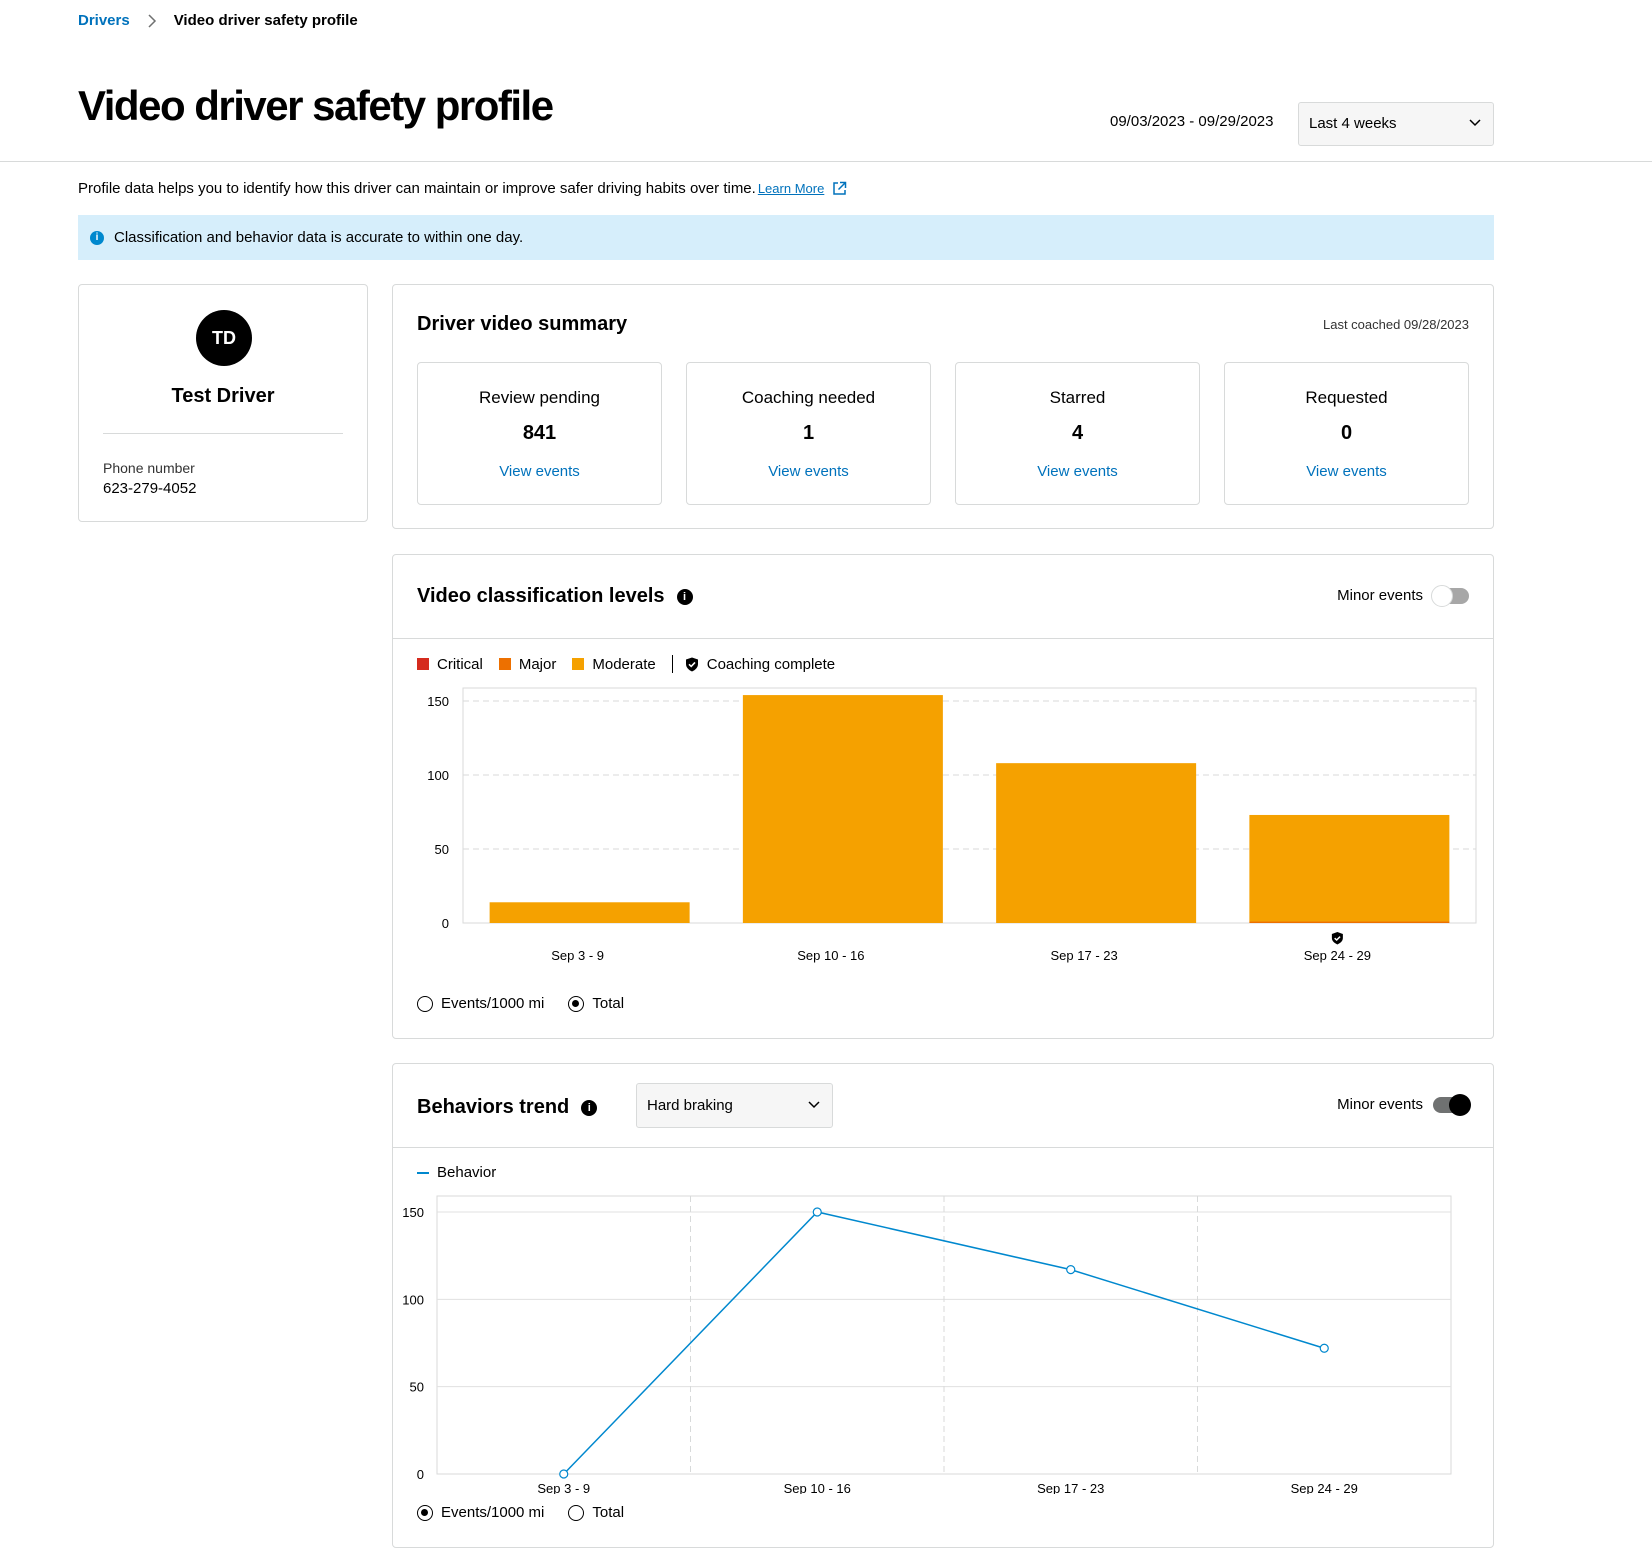 This screenshot has width=1652, height=1568. I want to click on driver-name: Test Driver, so click(223, 396).